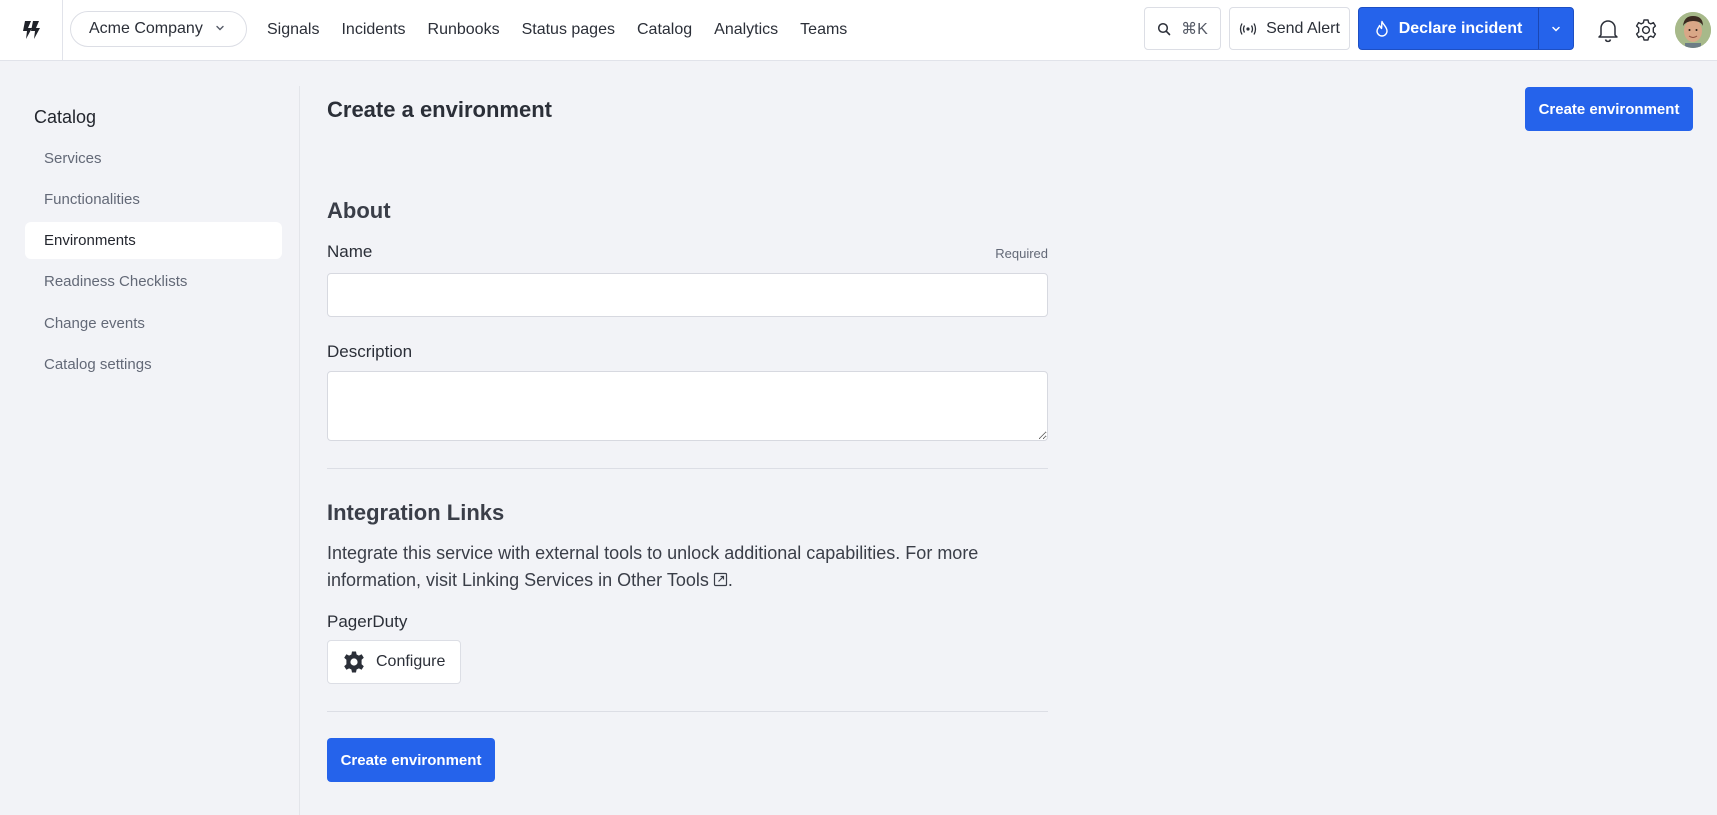 The width and height of the screenshot is (1717, 815). I want to click on sidebar-item-catalog-settings: Catalog settings, so click(153, 364).